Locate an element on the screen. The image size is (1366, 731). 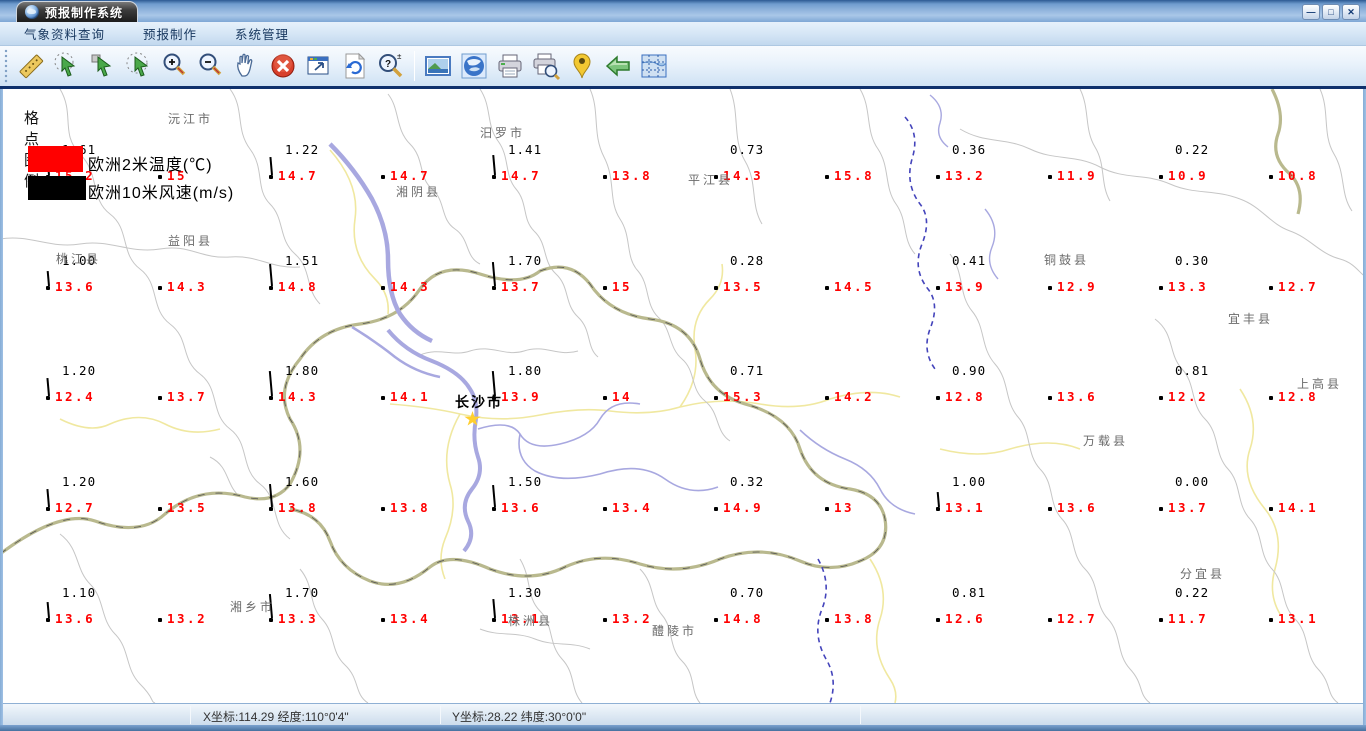
county-label: 汨罗市 is located at coordinates (503, 133).